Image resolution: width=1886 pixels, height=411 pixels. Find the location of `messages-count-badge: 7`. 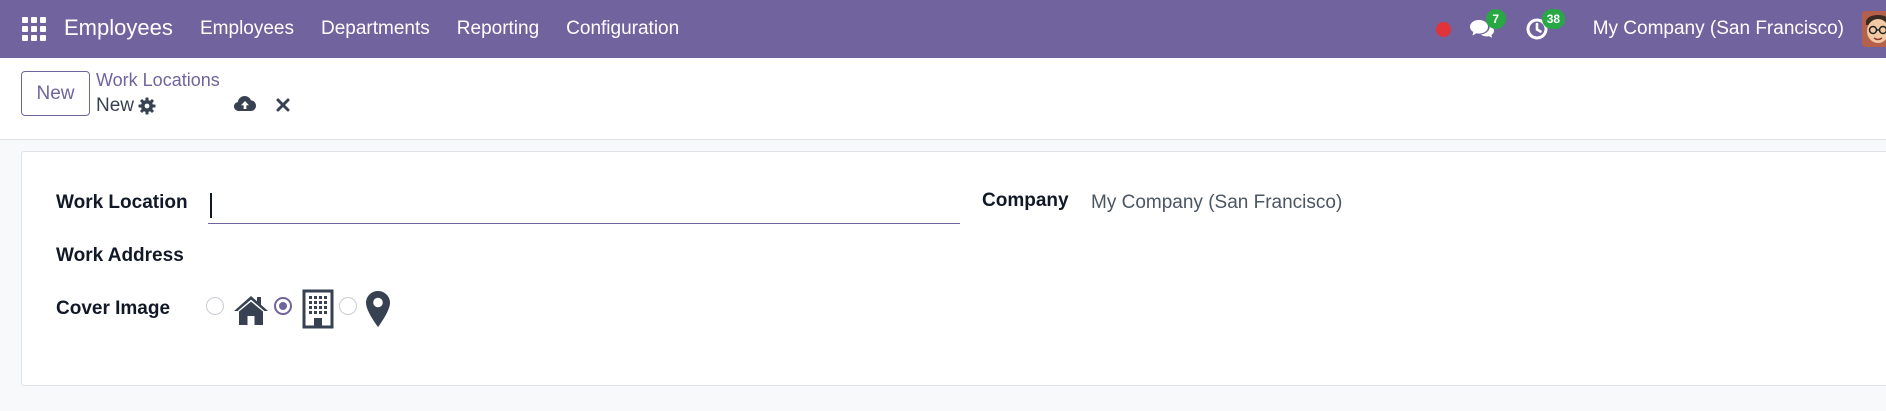

messages-count-badge: 7 is located at coordinates (1495, 19).